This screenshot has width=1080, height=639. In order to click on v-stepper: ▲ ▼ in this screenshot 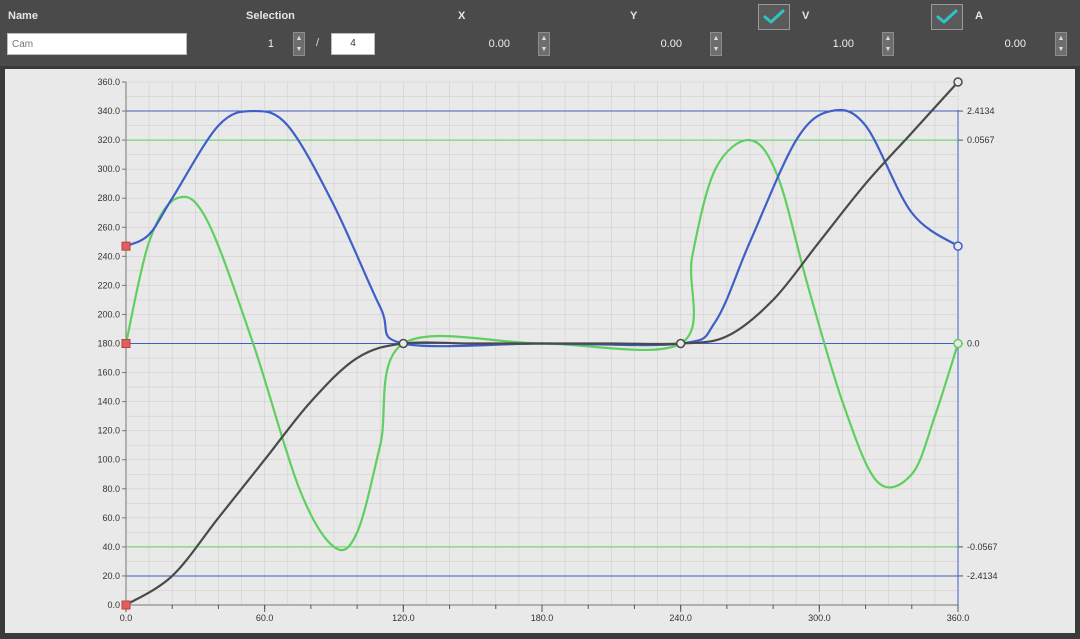, I will do `click(888, 44)`.